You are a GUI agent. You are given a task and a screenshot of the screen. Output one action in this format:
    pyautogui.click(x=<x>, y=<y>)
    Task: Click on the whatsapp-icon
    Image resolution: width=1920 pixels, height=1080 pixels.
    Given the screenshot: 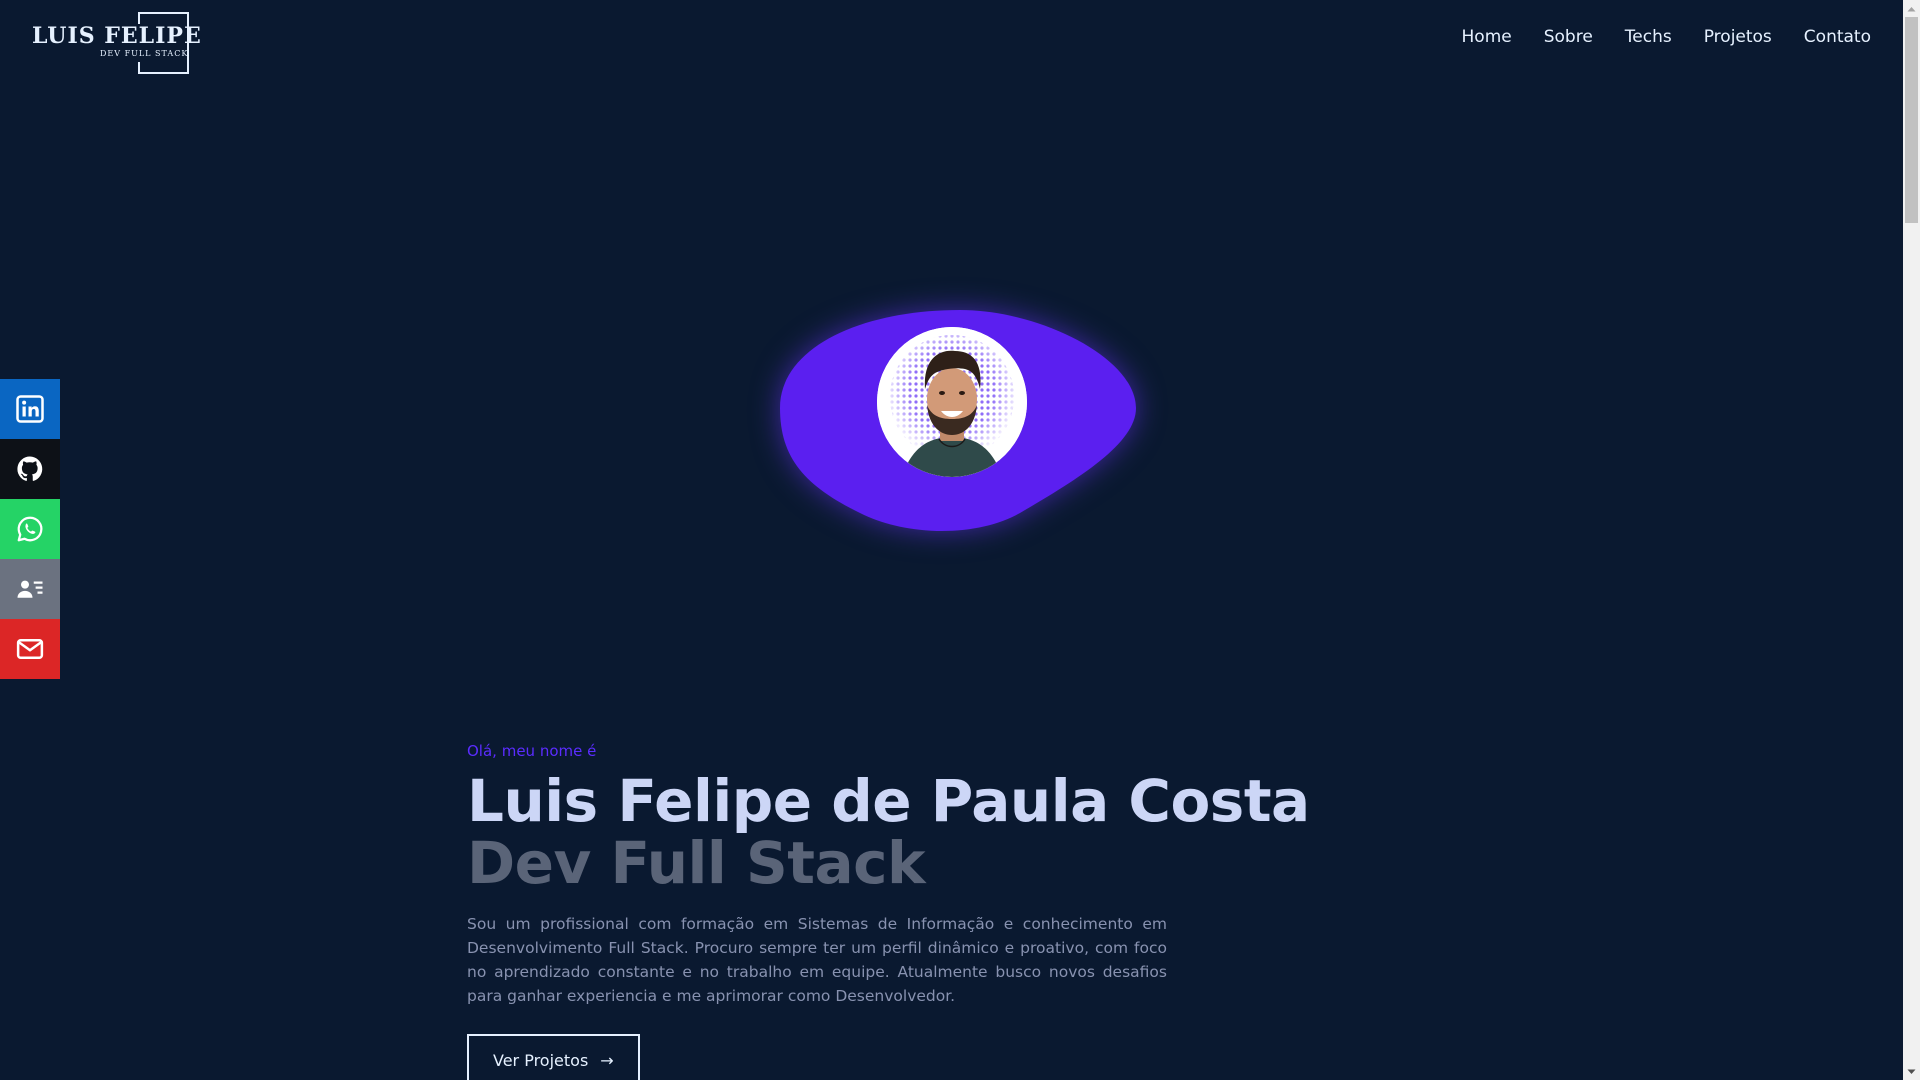 What is the action you would take?
    pyautogui.click(x=30, y=529)
    